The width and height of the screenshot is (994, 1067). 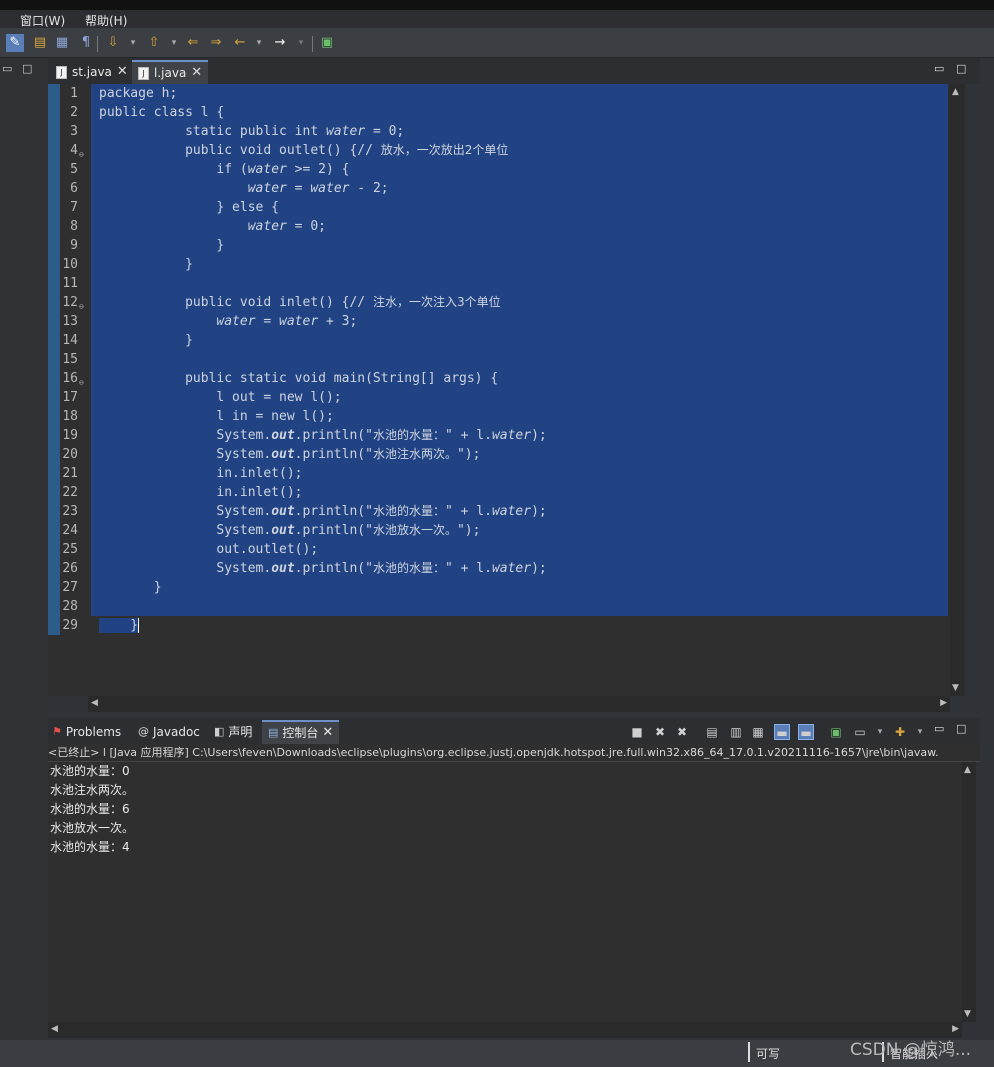 I want to click on code-line: 4 ⊖ public void outlet() {// 放水，一次放出2个单位, so click(x=507, y=150).